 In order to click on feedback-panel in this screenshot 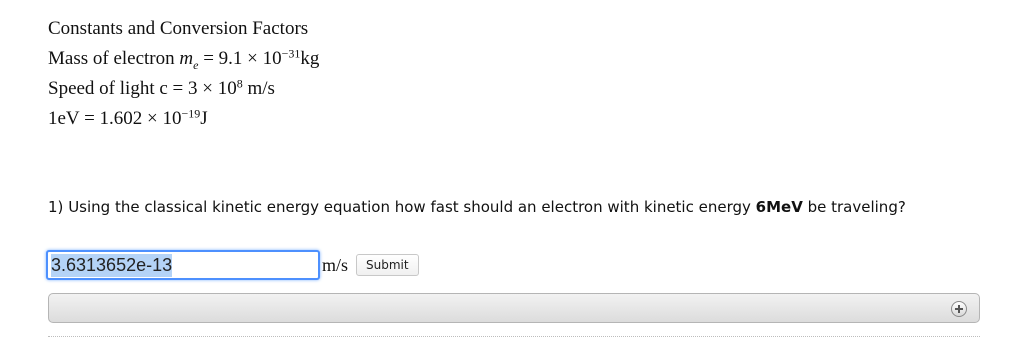, I will do `click(514, 308)`.